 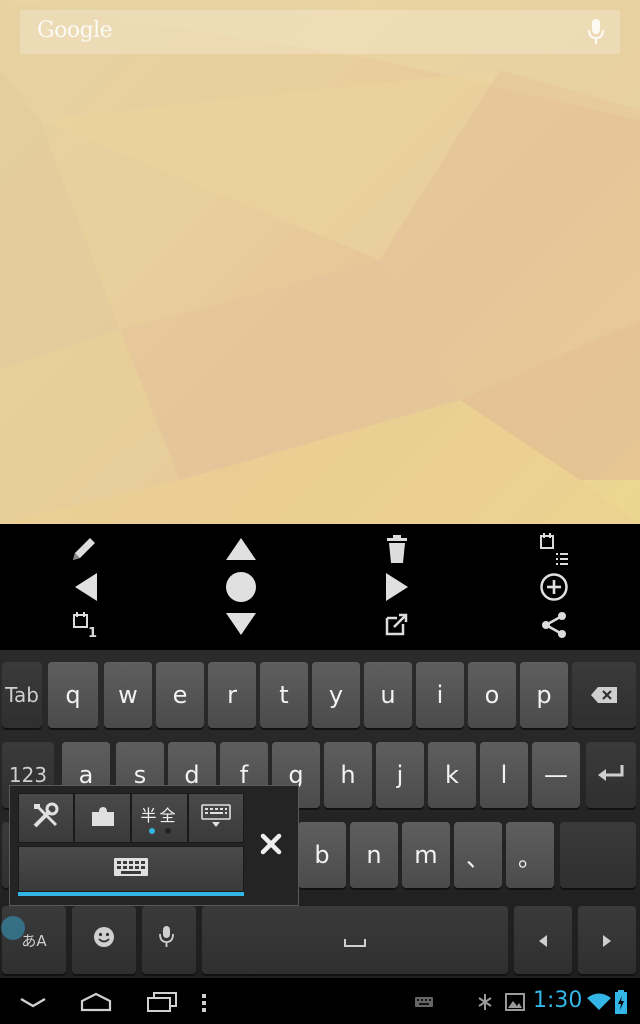 I want to click on keyboard-switch-button, so click(x=131, y=869).